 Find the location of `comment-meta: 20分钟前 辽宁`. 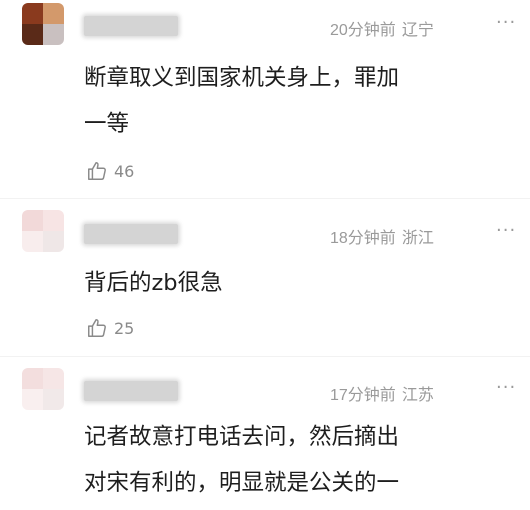

comment-meta: 20分钟前 辽宁 is located at coordinates (382, 28).